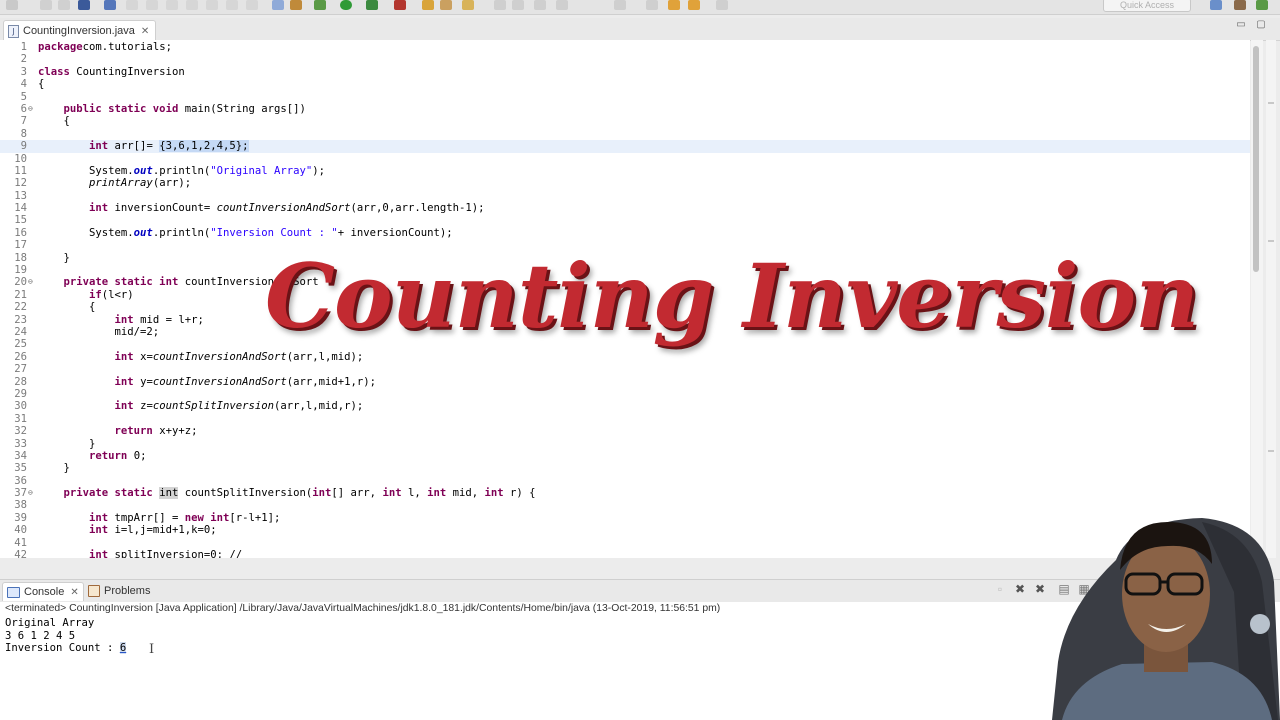 The image size is (1280, 720). What do you see at coordinates (722, 5) in the screenshot?
I see `nav-forward-icon` at bounding box center [722, 5].